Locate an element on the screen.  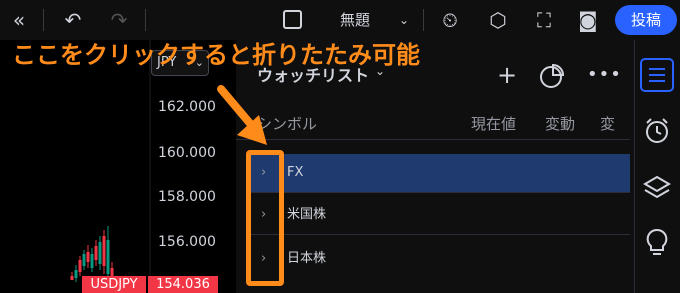
undo-icon: ↶ is located at coordinates (73, 20).